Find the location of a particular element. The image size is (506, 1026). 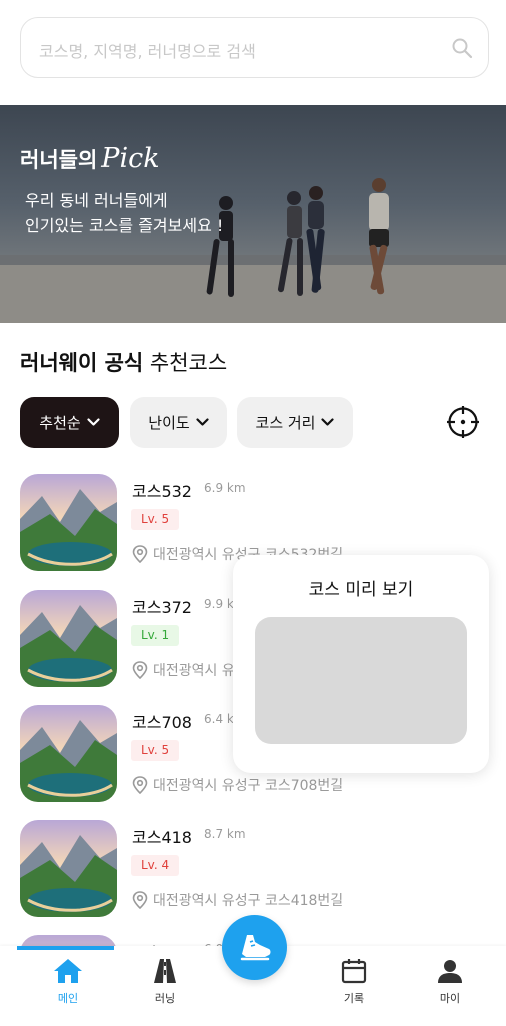

filter-label: 난이도 is located at coordinates (169, 423).